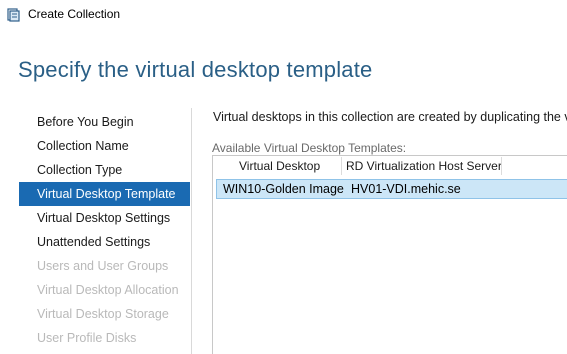  What do you see at coordinates (283, 189) in the screenshot?
I see `cell-virtual-desktop: WIN10-Golden Image` at bounding box center [283, 189].